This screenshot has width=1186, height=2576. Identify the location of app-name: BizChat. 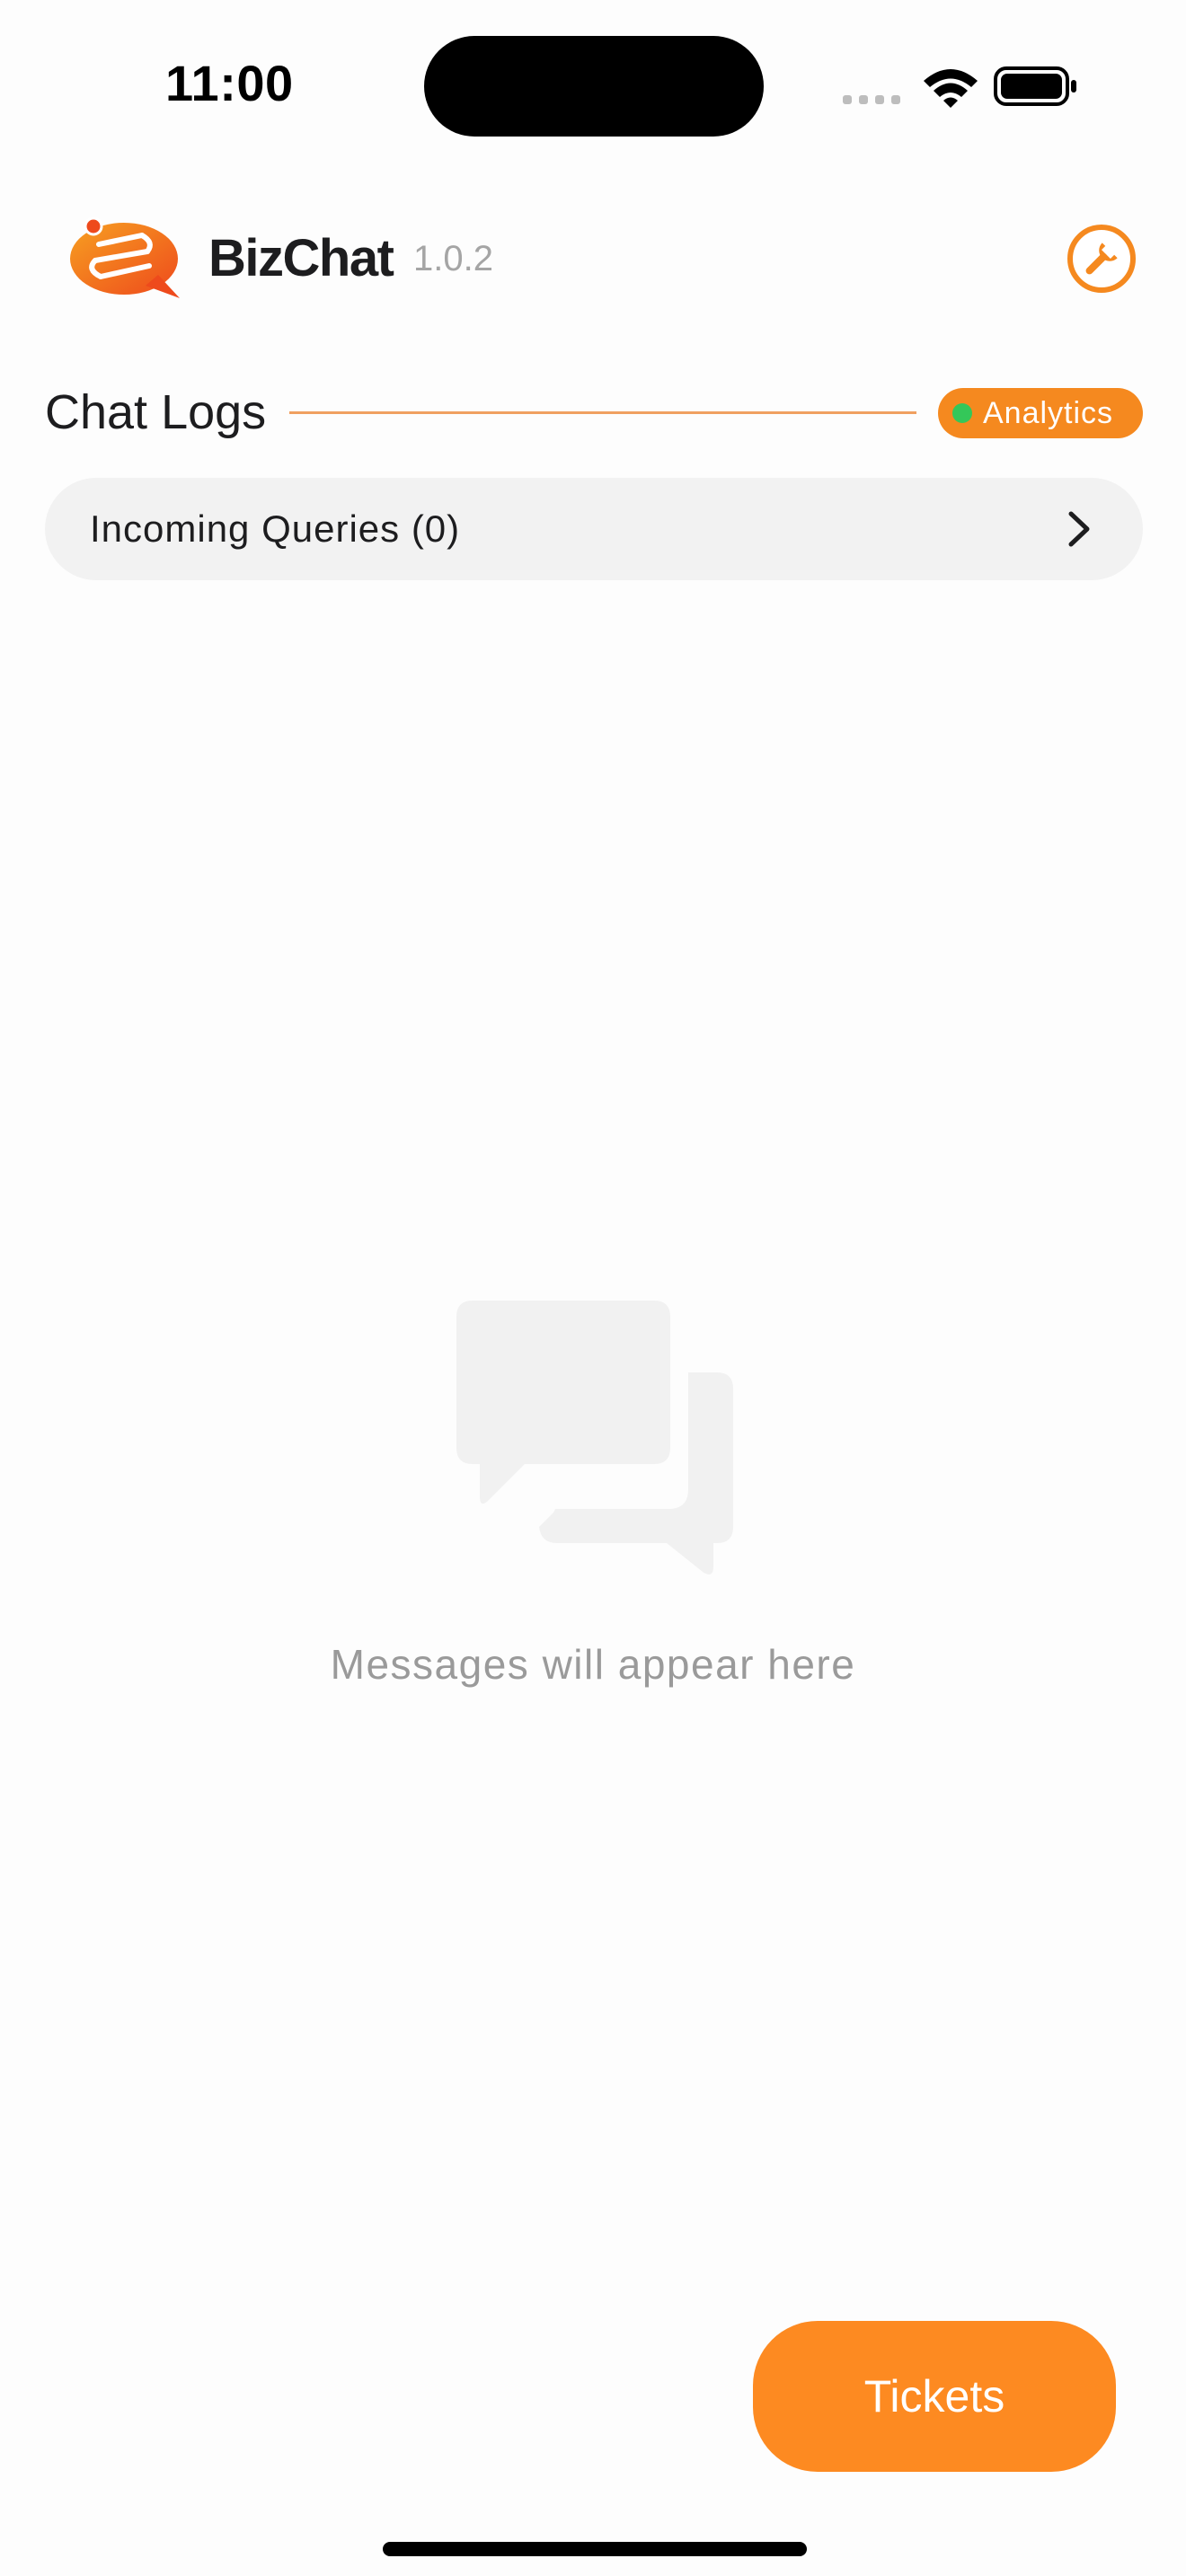
(301, 258).